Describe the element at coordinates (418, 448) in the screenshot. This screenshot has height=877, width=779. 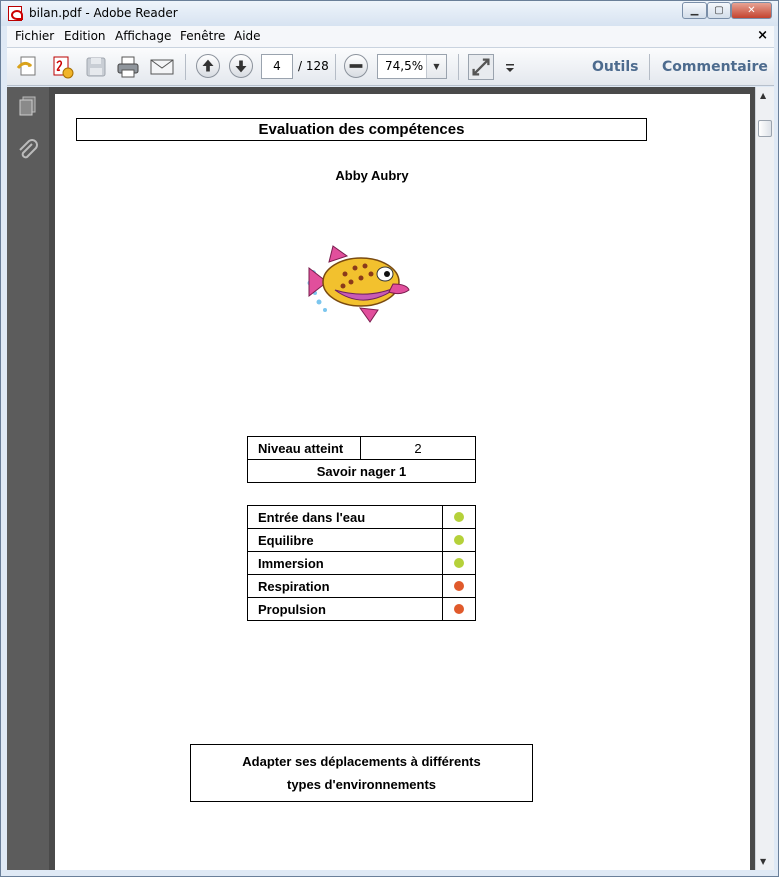
I see `level-value: 2` at that location.